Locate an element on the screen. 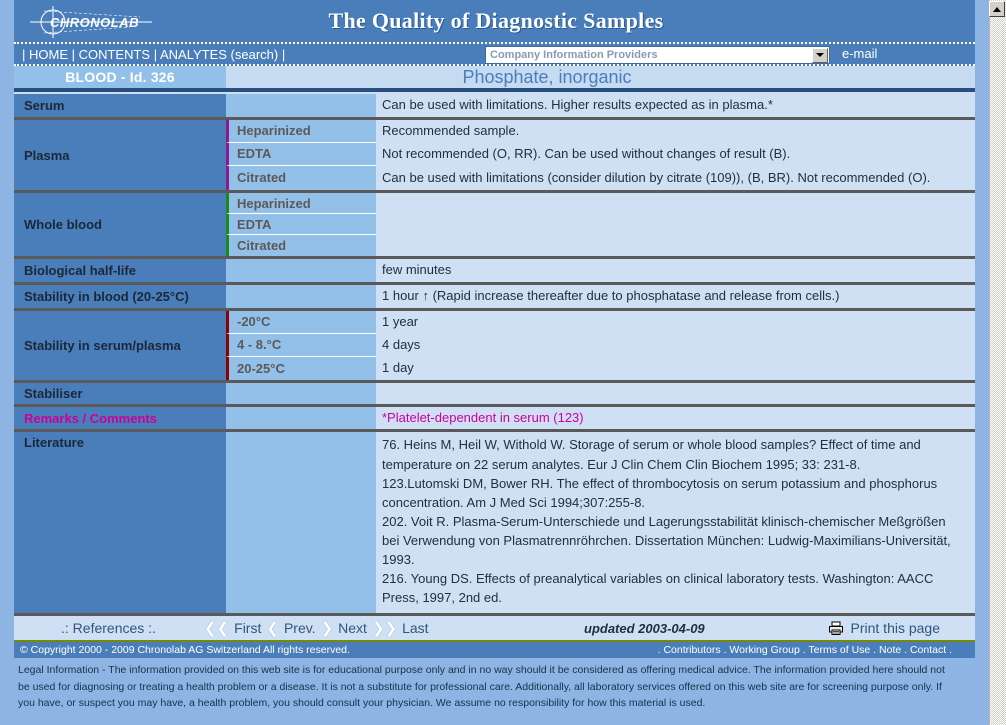  row-label-plasma: Plasma is located at coordinates (120, 155).